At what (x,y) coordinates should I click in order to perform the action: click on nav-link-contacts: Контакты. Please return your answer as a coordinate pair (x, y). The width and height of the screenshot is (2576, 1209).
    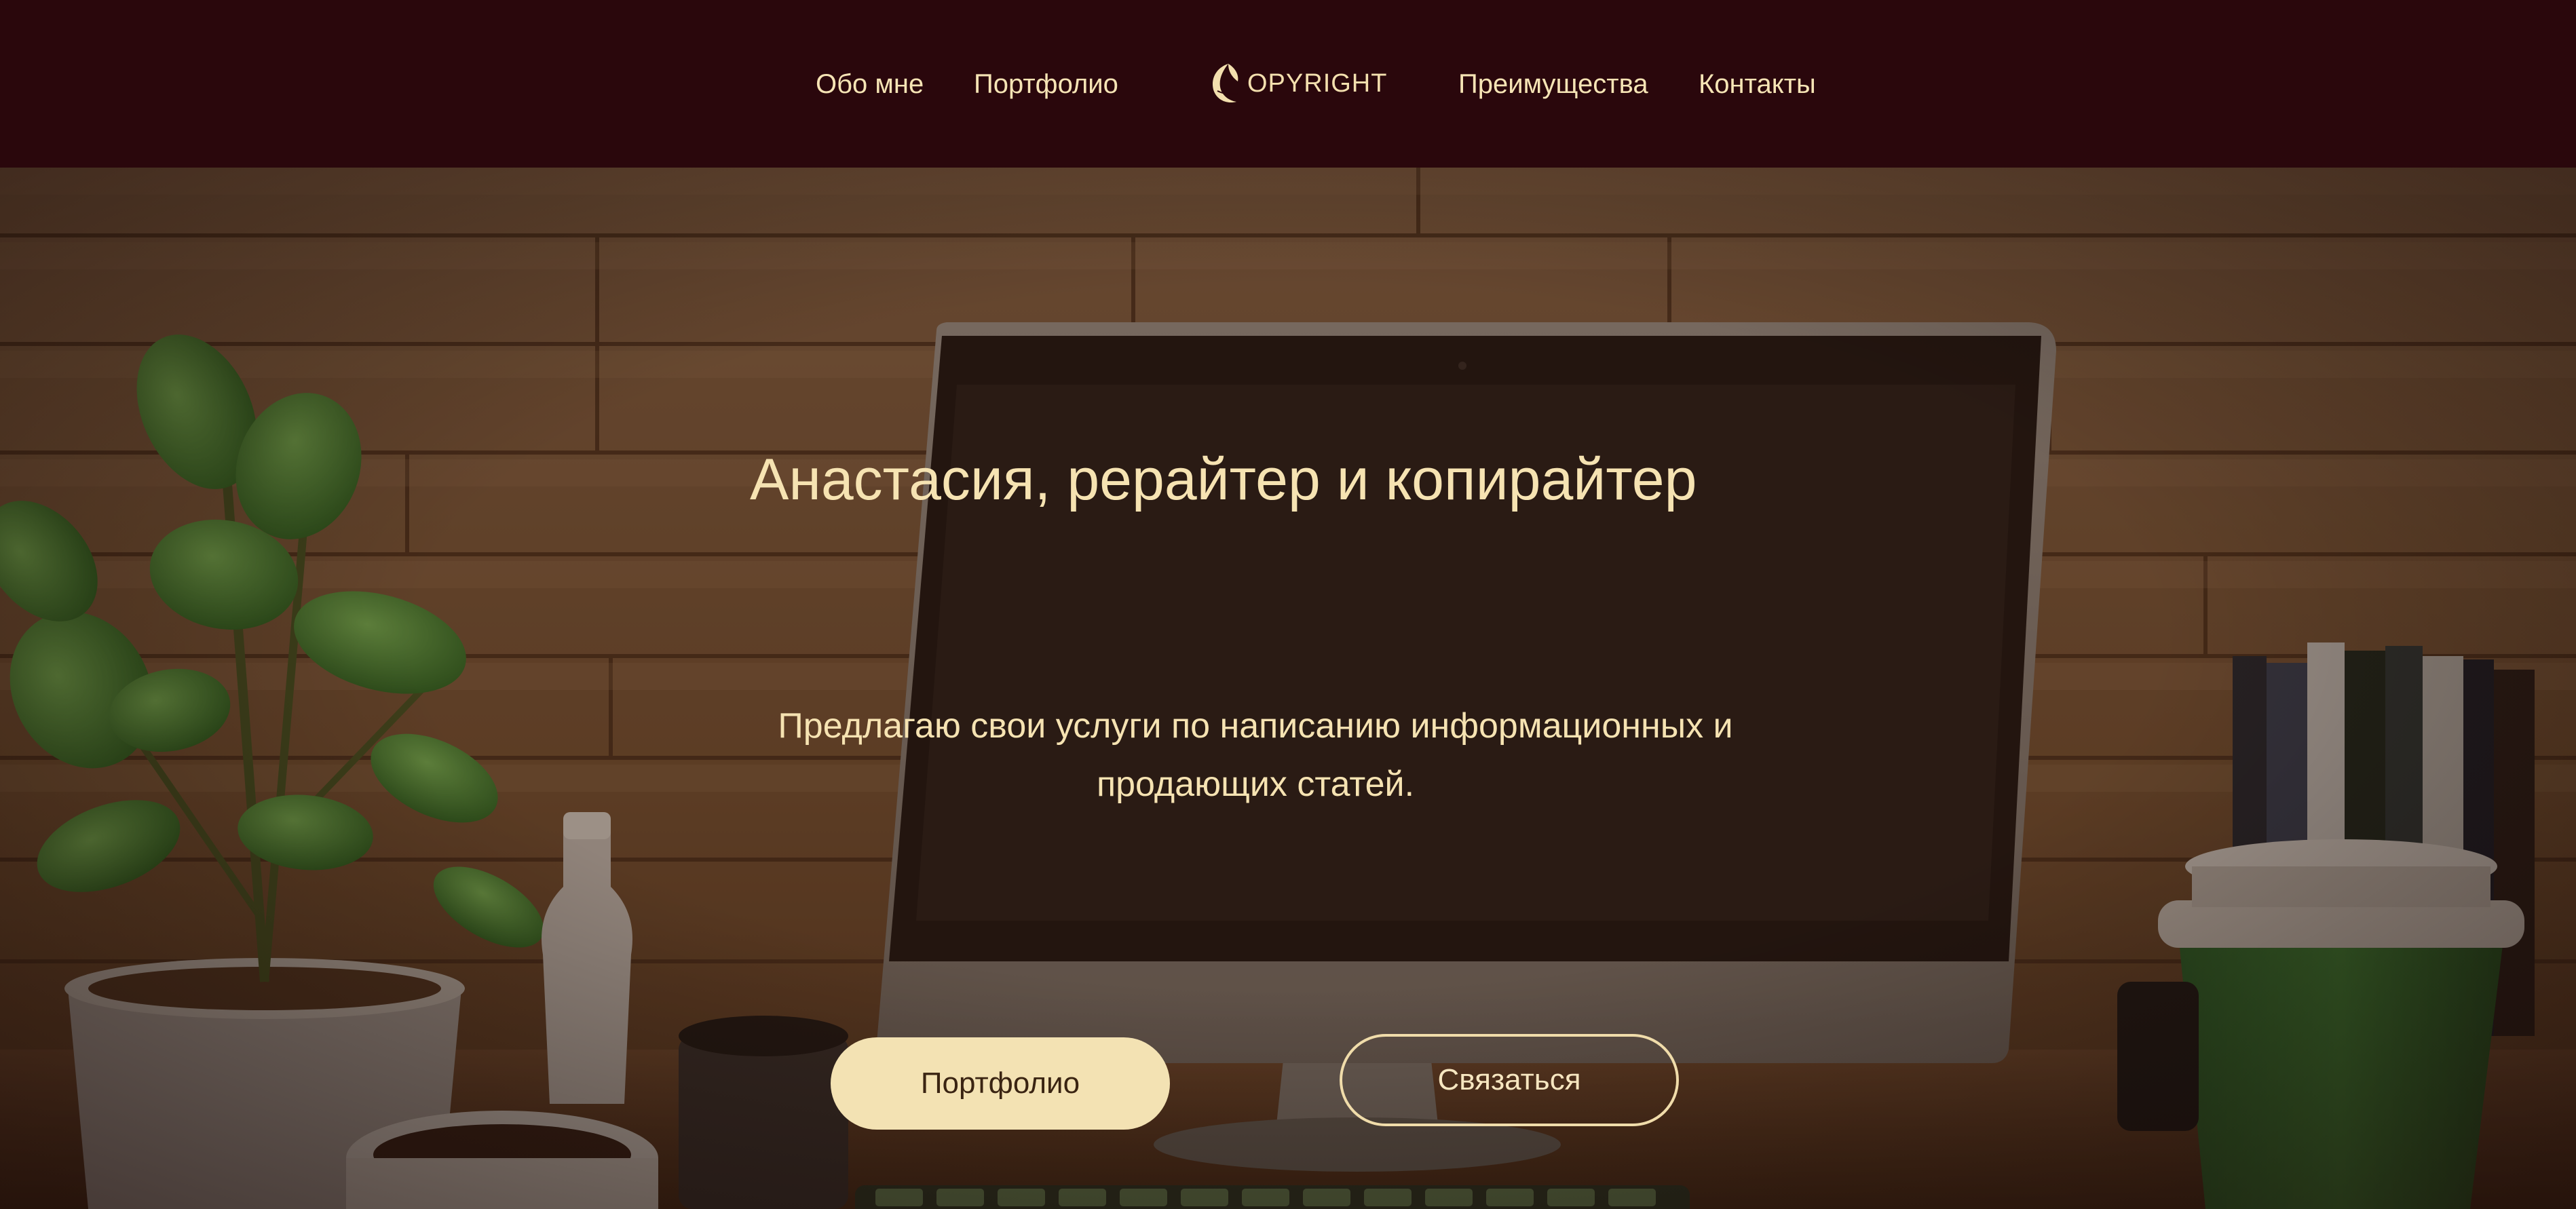
    Looking at the image, I should click on (1757, 84).